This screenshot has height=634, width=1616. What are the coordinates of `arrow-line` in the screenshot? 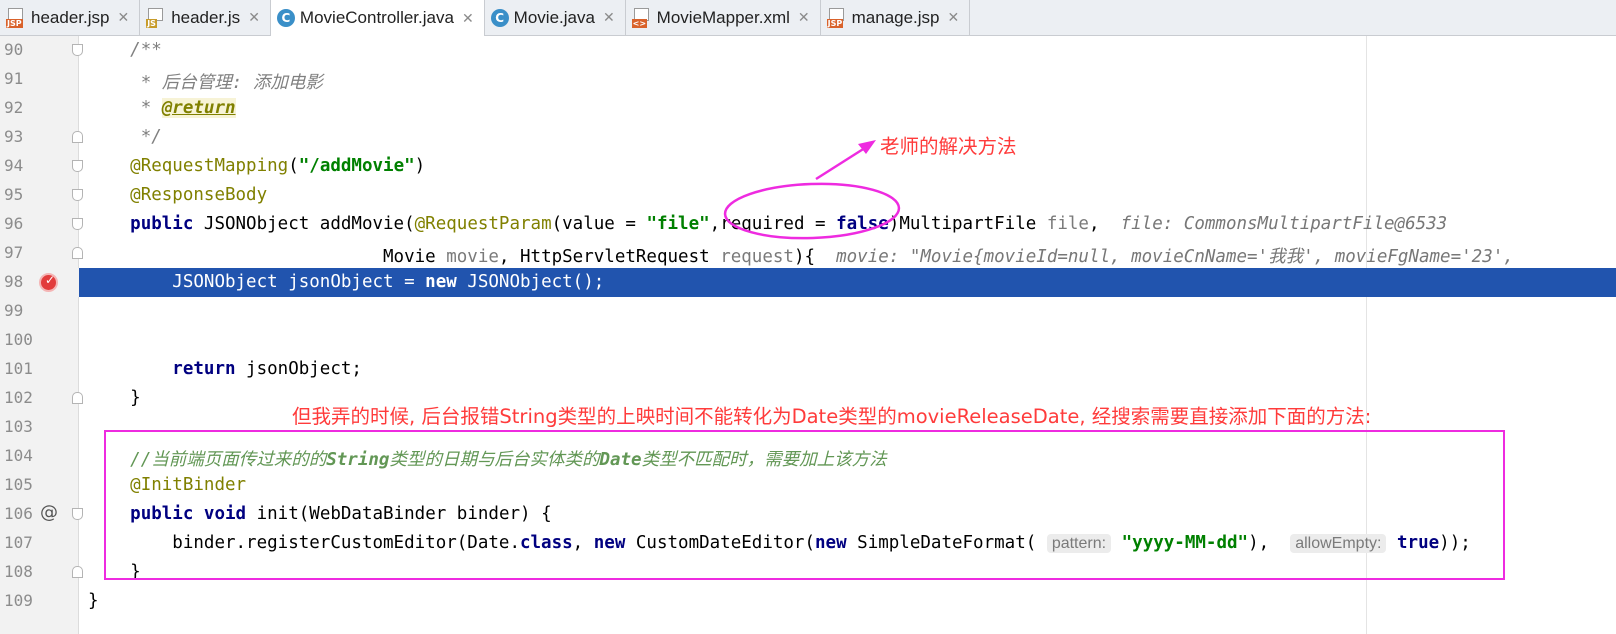 It's located at (842, 162).